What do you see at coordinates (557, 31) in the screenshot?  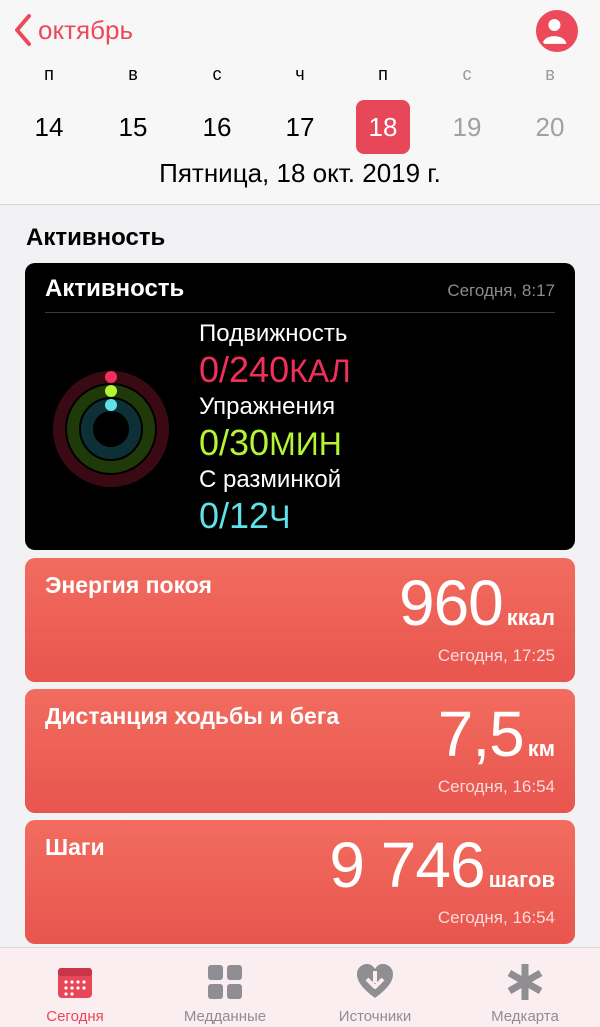 I see `profile-icon` at bounding box center [557, 31].